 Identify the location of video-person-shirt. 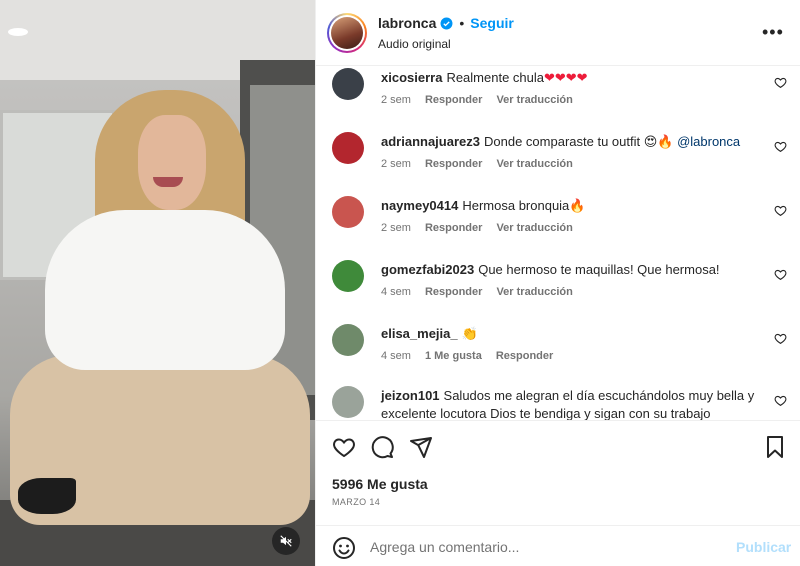
(165, 290).